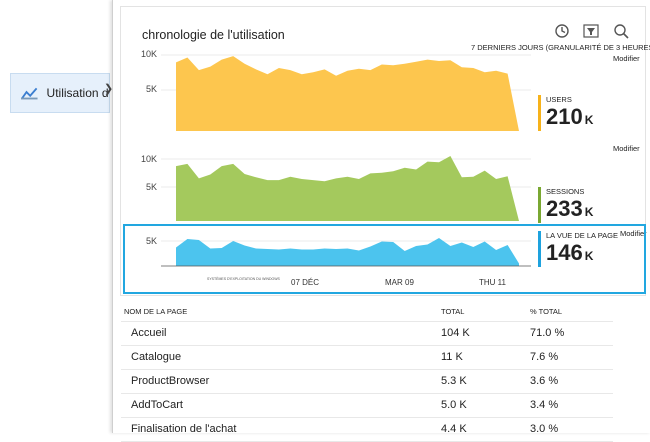  Describe the element at coordinates (170, 381) in the screenshot. I see `page-name: ProductBrowser` at that location.